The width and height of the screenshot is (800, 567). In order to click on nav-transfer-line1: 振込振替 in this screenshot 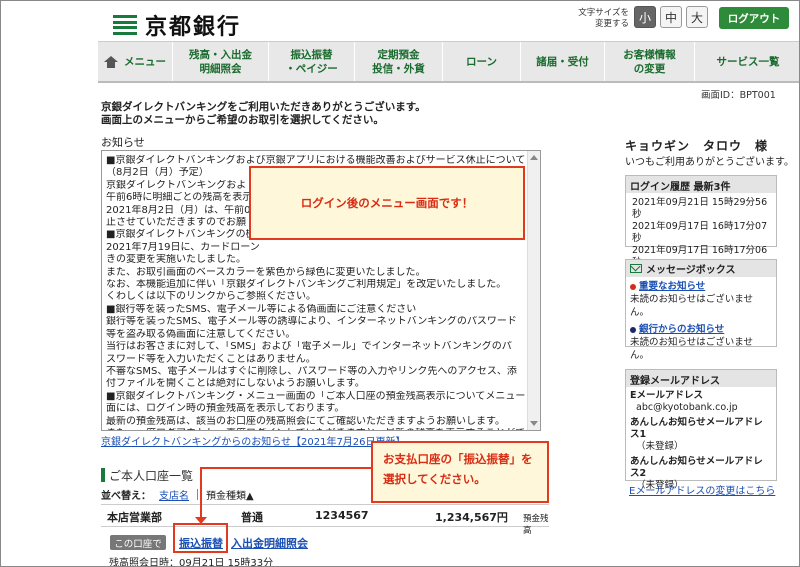, I will do `click(311, 54)`.